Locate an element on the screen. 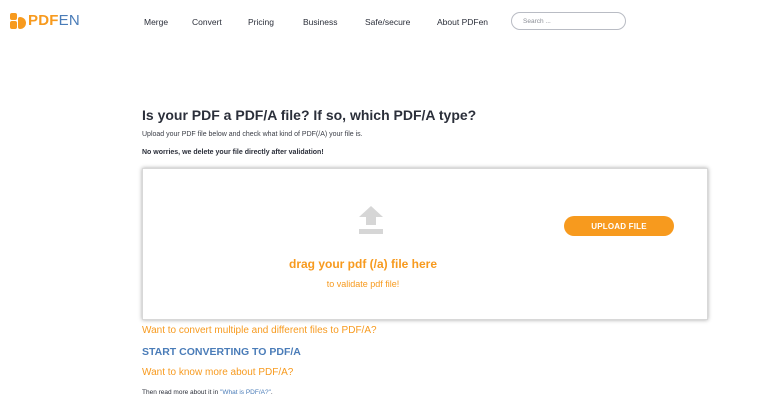 Image resolution: width=768 pixels, height=412 pixels. nav-item-business: Business is located at coordinates (320, 22).